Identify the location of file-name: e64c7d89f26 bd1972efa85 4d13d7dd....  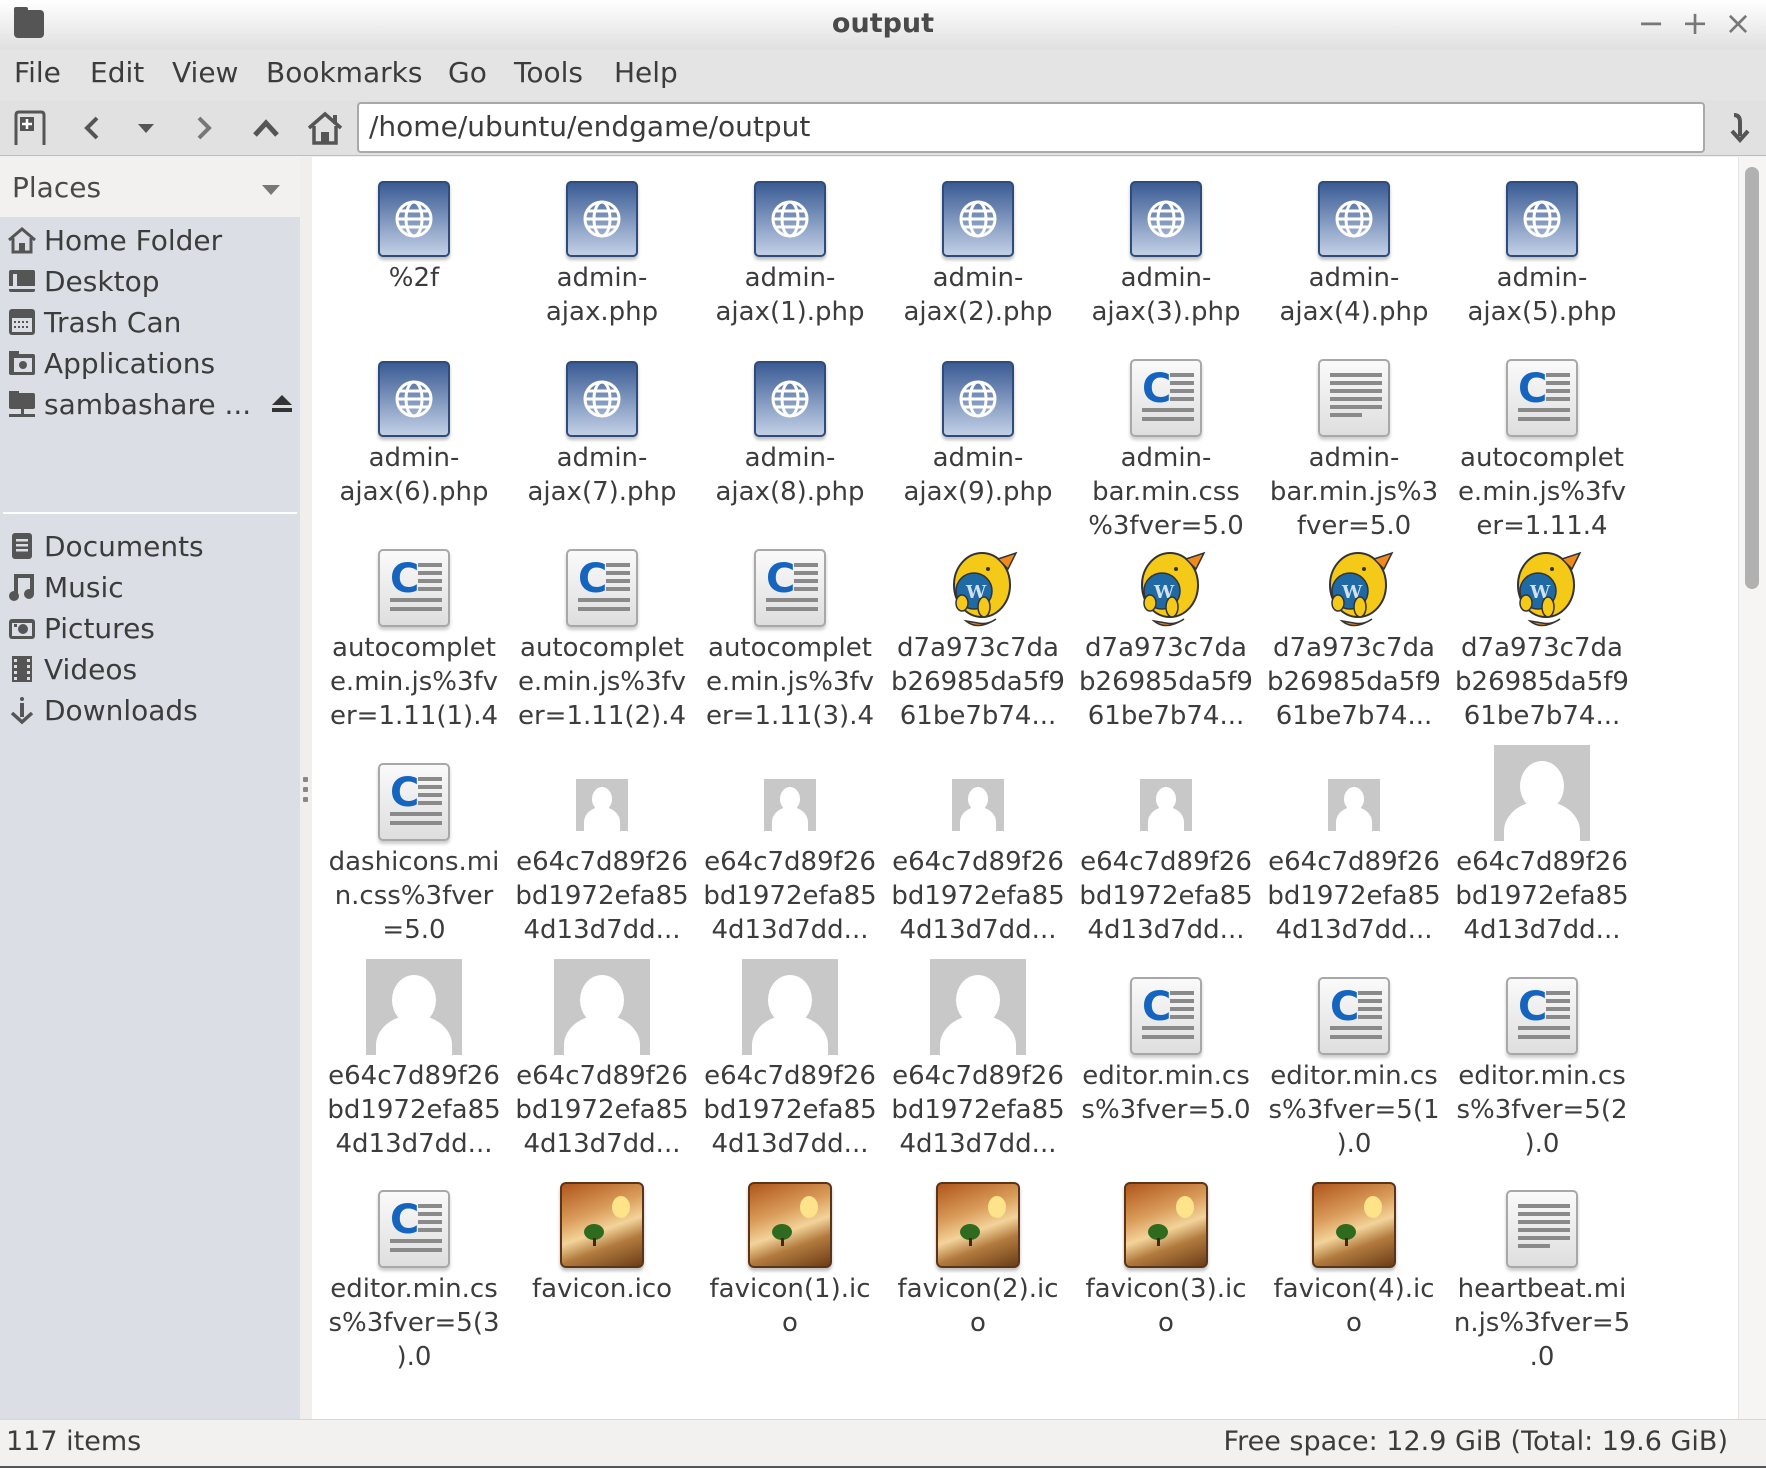
(790, 1110).